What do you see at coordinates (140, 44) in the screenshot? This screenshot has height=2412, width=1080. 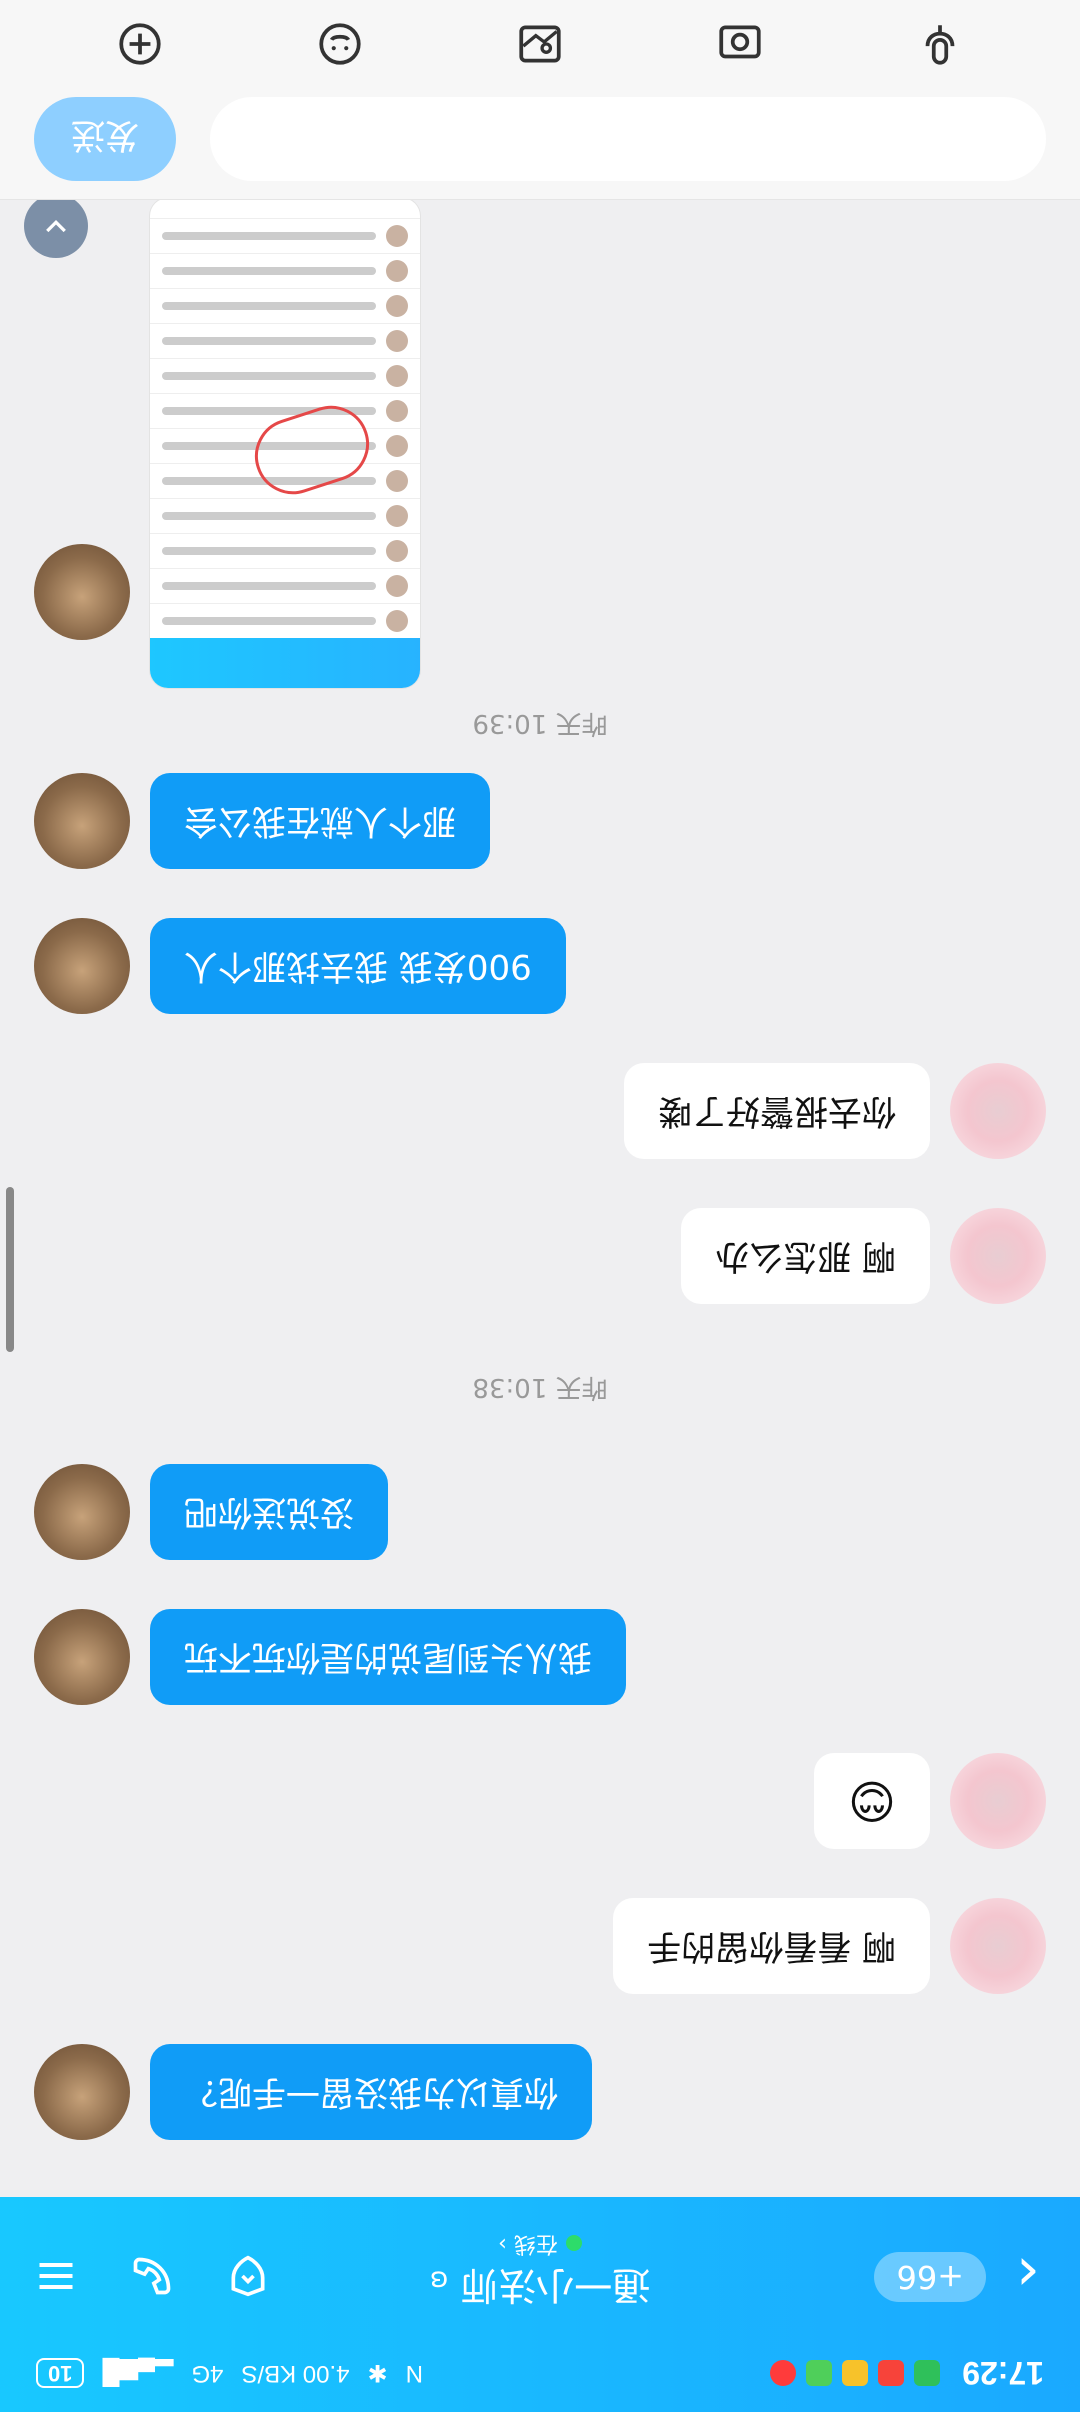 I see `plus-icon` at bounding box center [140, 44].